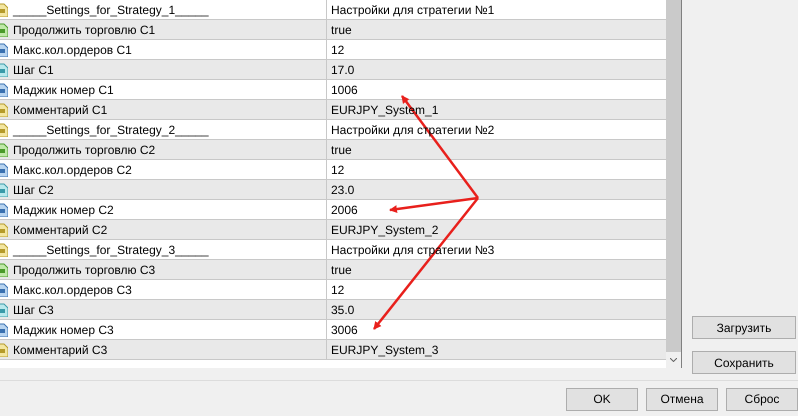 This screenshot has width=798, height=416. I want to click on dialog-button: Сброс, so click(762, 399).